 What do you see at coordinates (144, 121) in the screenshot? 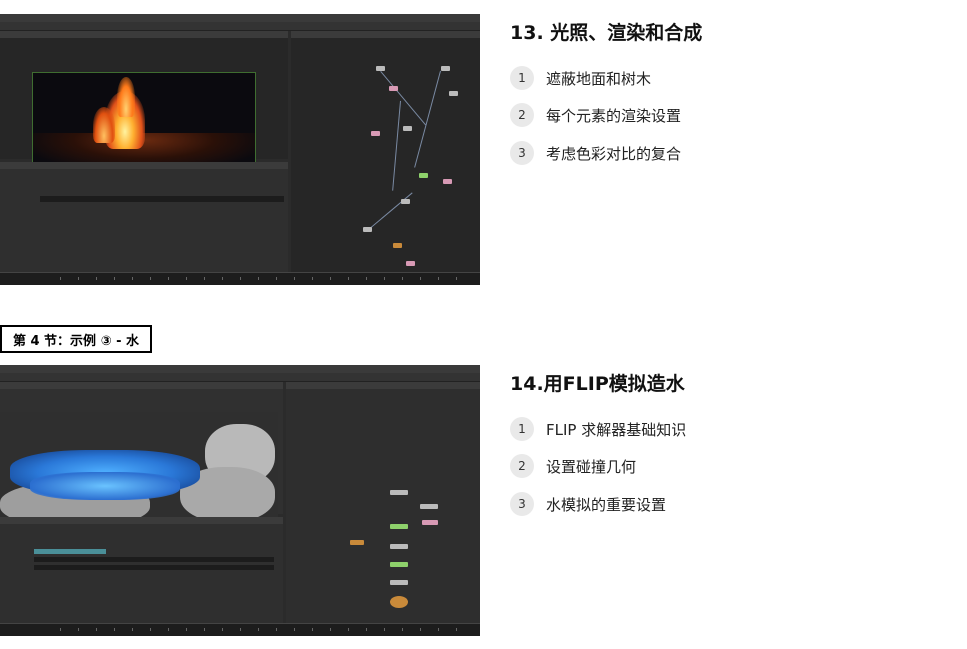
I see `fire-render-image` at bounding box center [144, 121].